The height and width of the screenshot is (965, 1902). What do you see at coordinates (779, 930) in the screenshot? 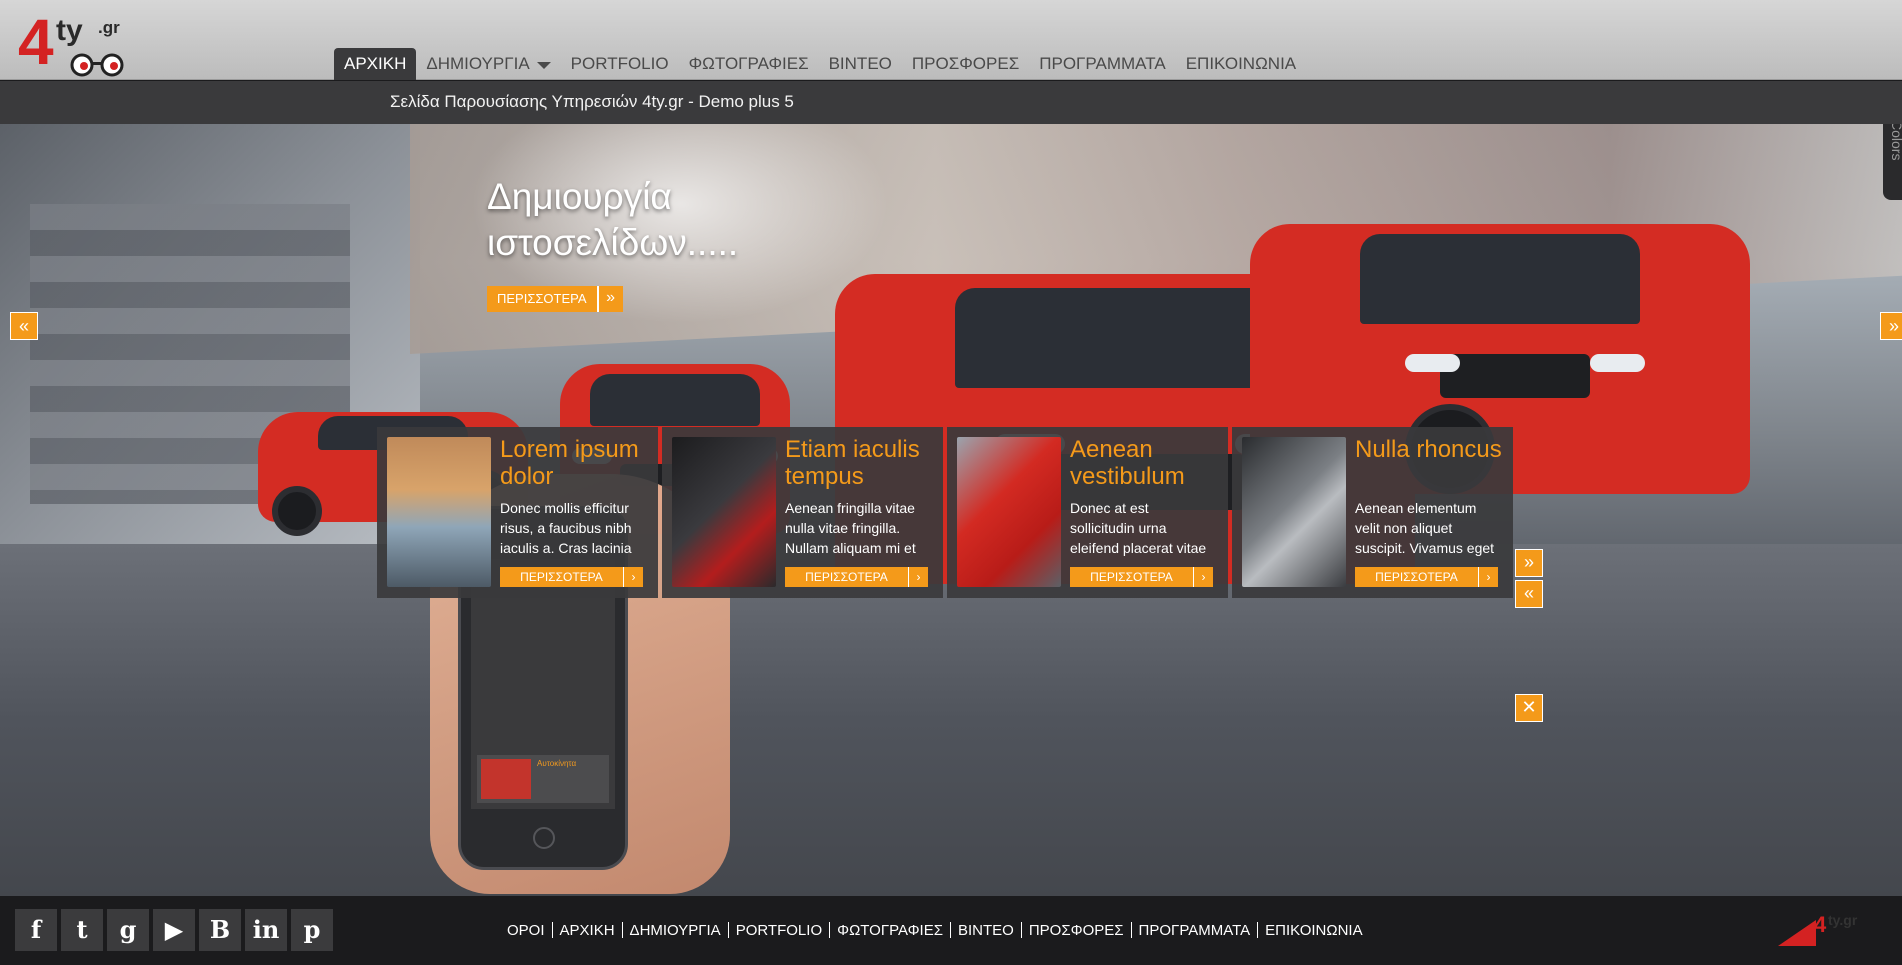
I see `footer-link: PORTFOLIO` at bounding box center [779, 930].